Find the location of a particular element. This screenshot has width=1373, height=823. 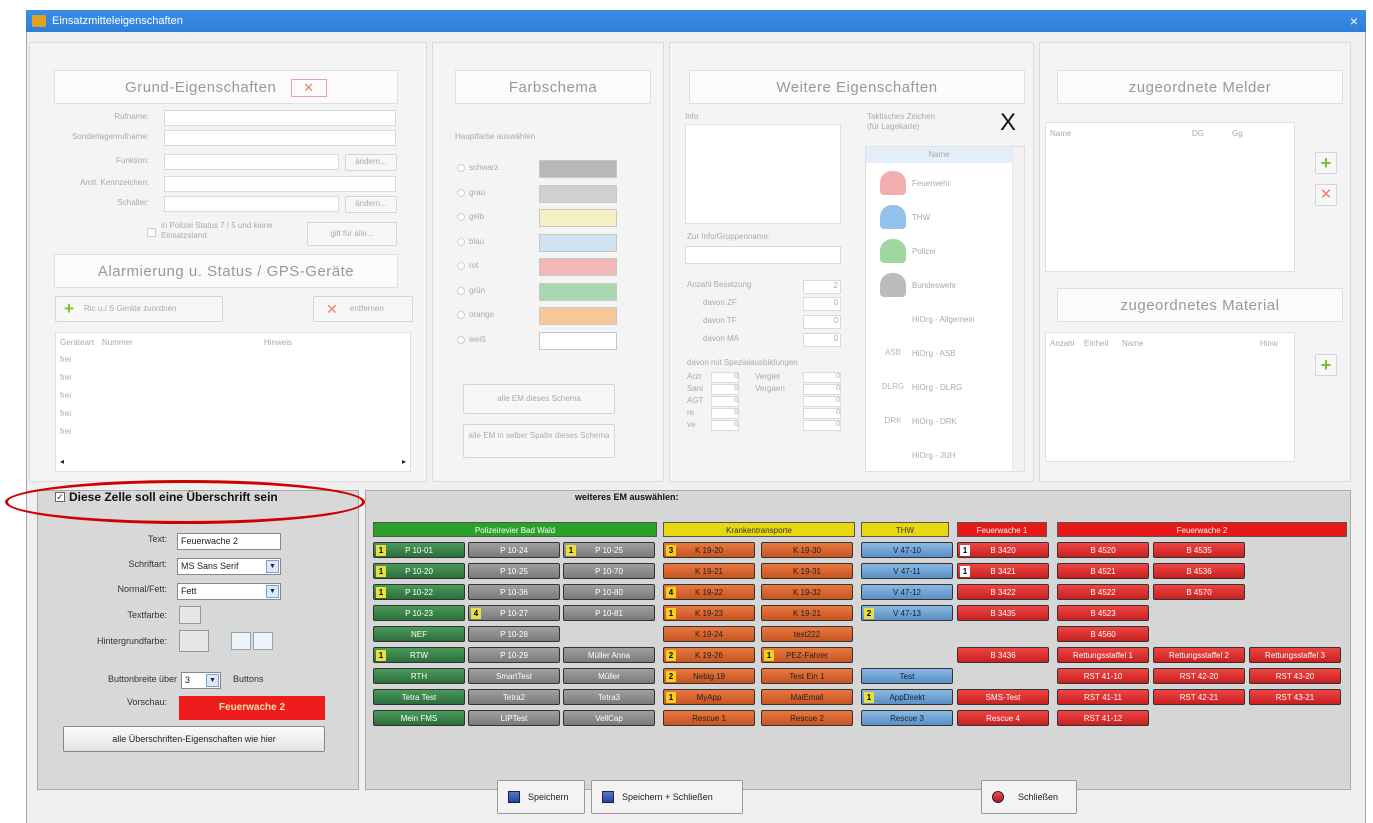

width-select: 3 ▼ is located at coordinates (201, 680).